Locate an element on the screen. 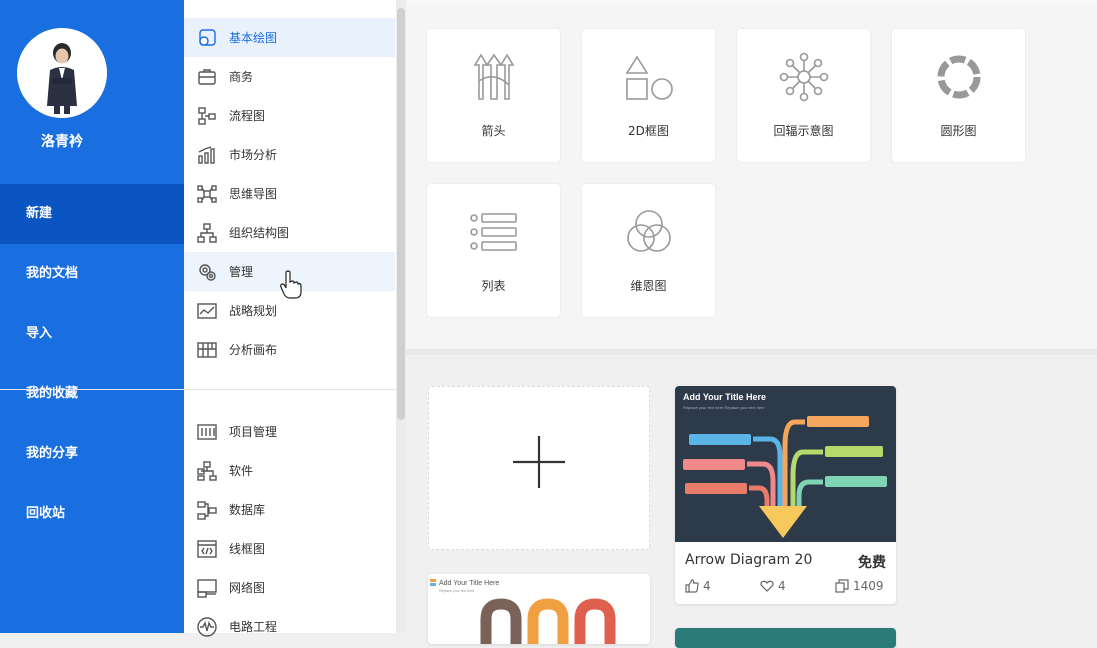  shape-tile-arrows: 箭头 is located at coordinates (493, 95).